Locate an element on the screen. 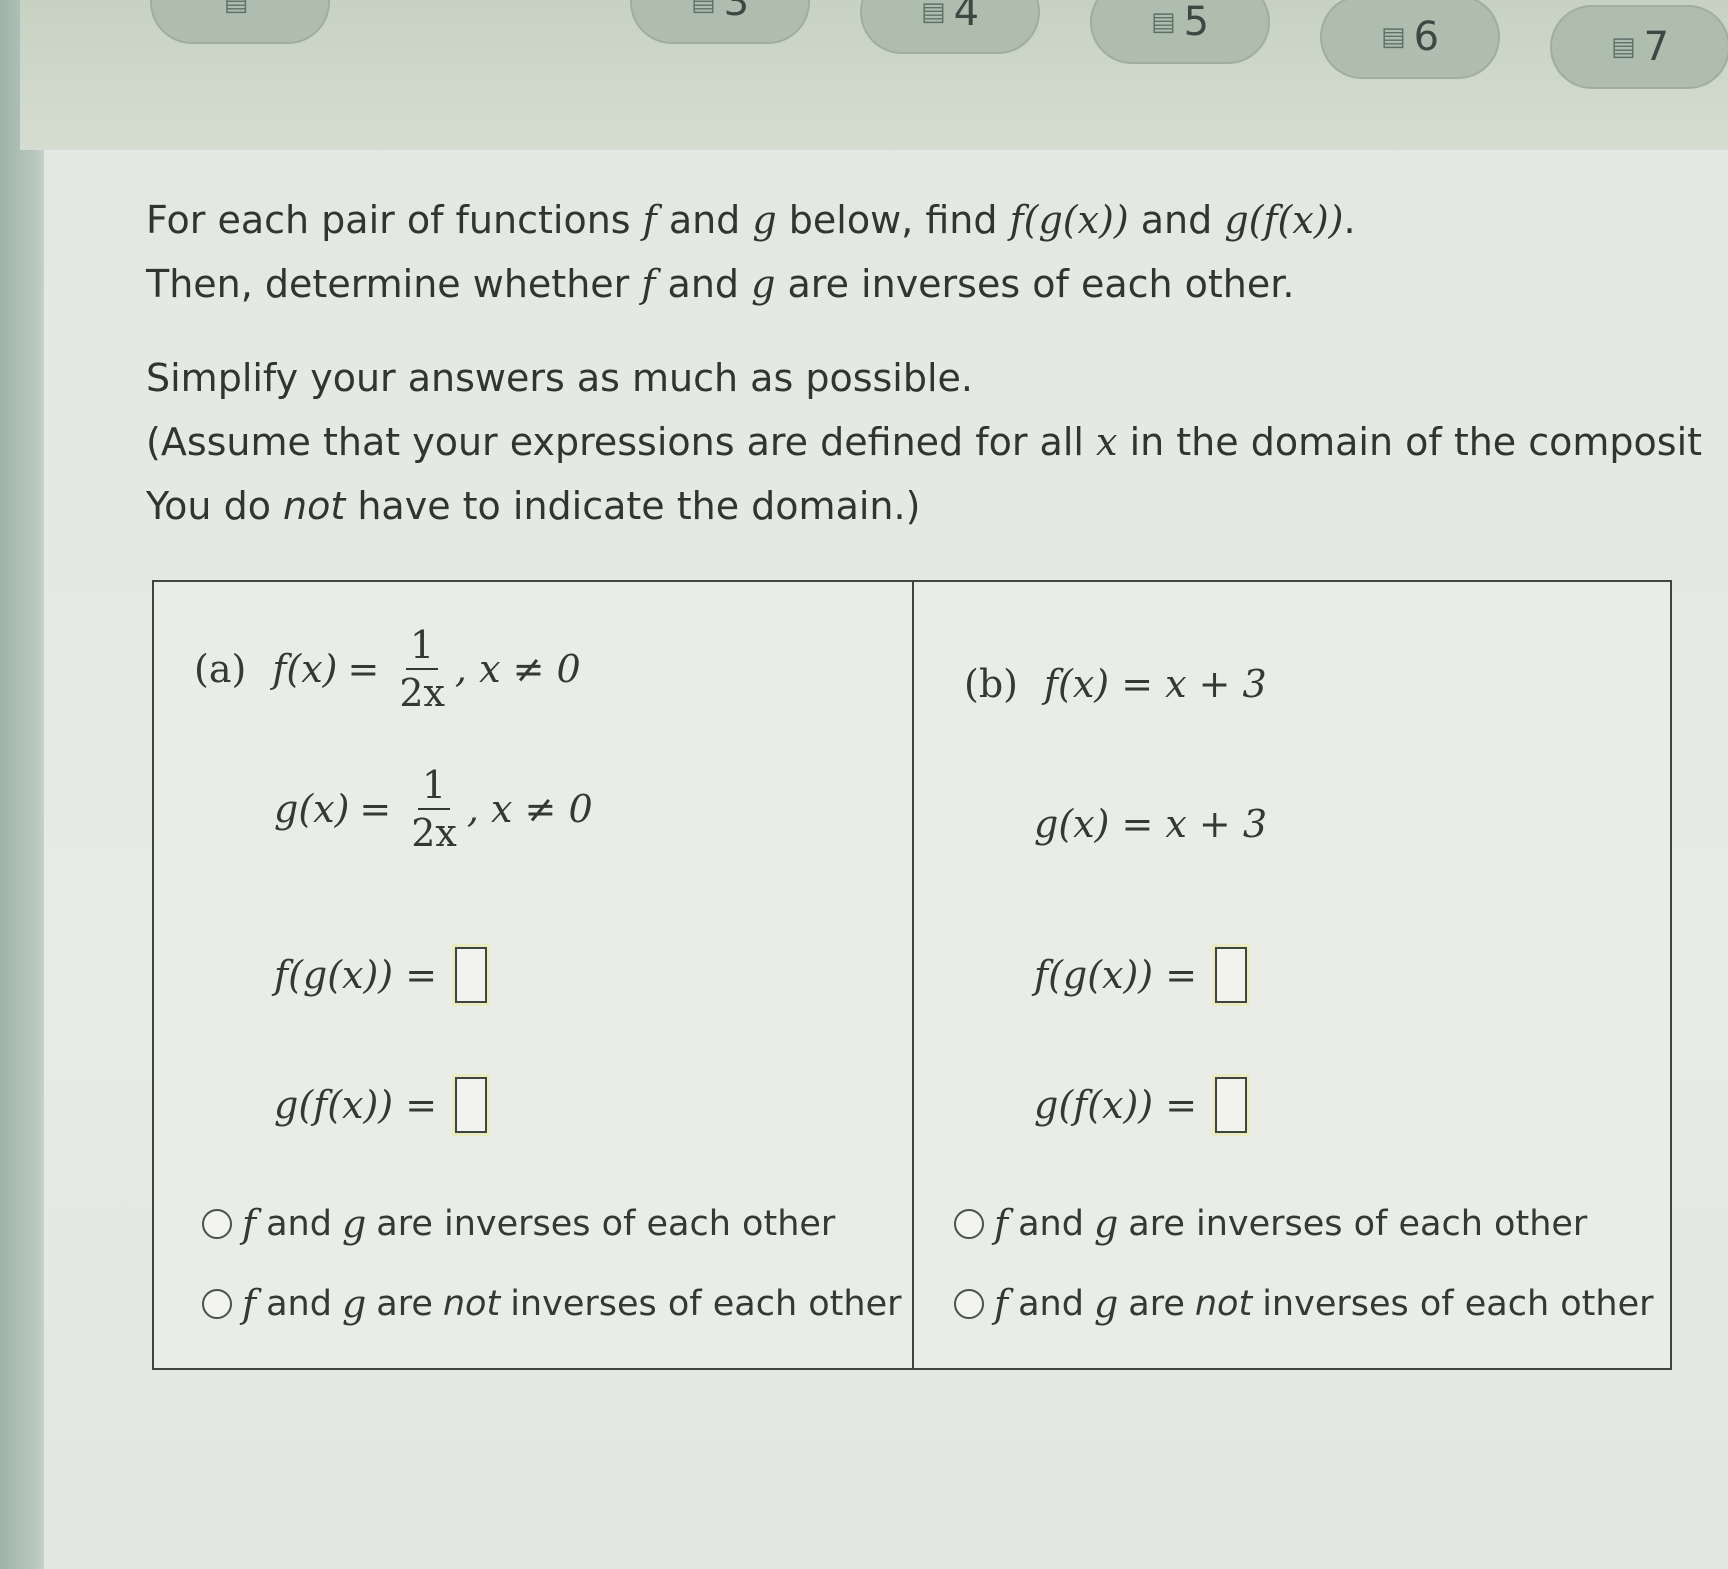 This screenshot has height=1569, width=1728. text: have to indicate the domain.) is located at coordinates (633, 506).